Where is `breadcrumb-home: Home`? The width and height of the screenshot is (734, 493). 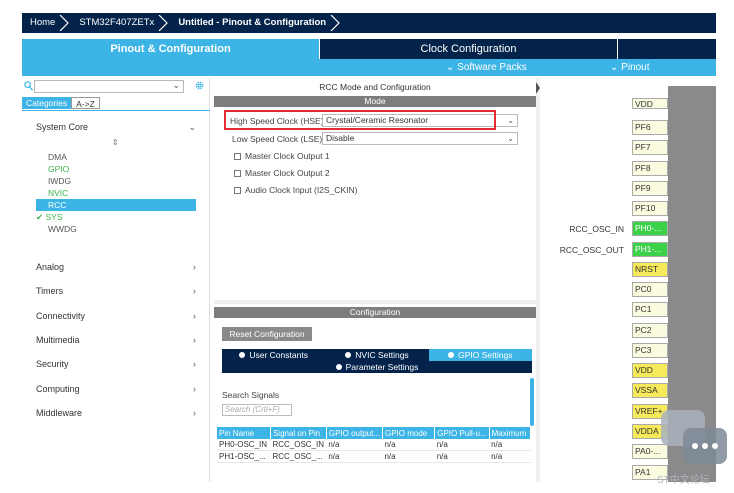 breadcrumb-home: Home is located at coordinates (46, 23).